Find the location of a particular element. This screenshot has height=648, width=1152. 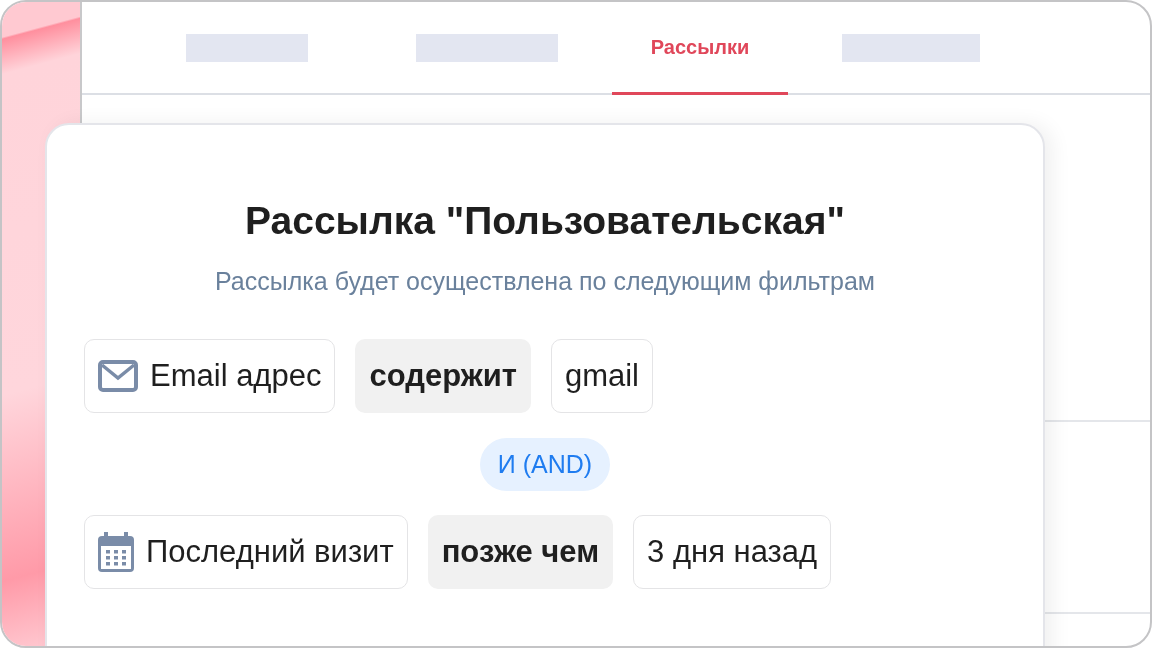

field-label: Последний визит is located at coordinates (270, 552).